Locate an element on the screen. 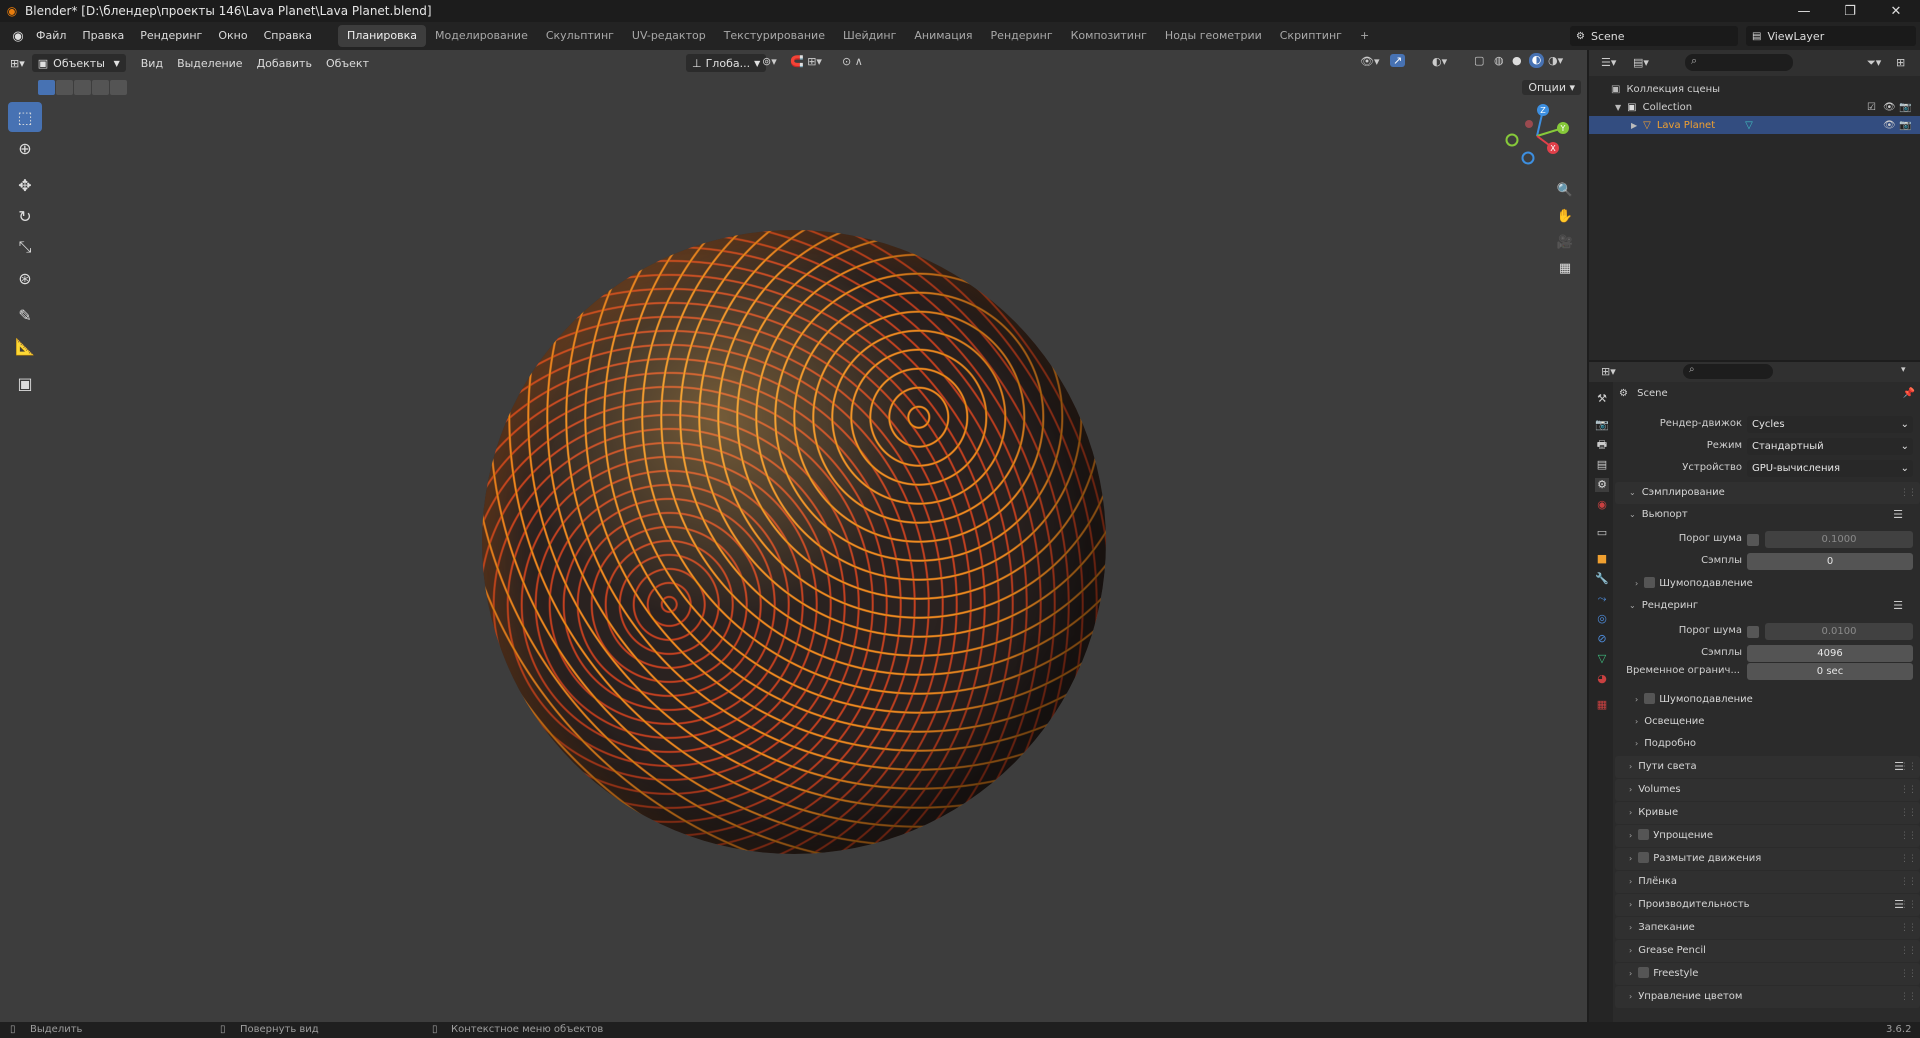 The height and width of the screenshot is (1038, 1920). tab-animation: Анимация is located at coordinates (943, 36).